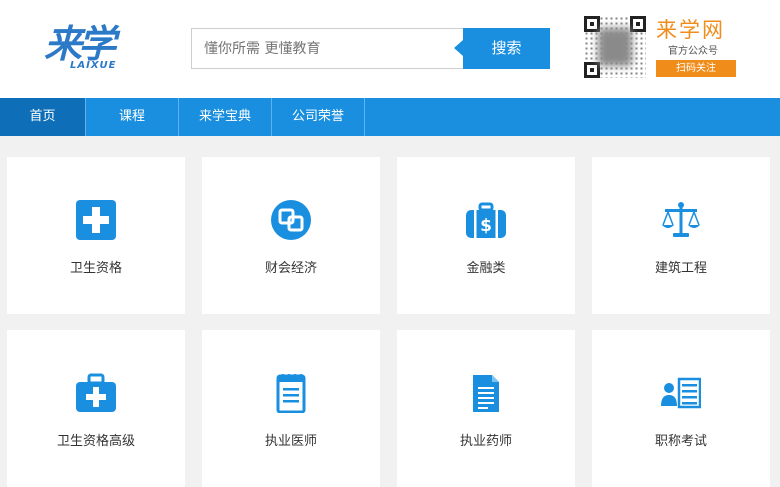 This screenshot has width=780, height=487. Describe the element at coordinates (93, 65) in the screenshot. I see `logo-sub-text: LAIXUE` at that location.